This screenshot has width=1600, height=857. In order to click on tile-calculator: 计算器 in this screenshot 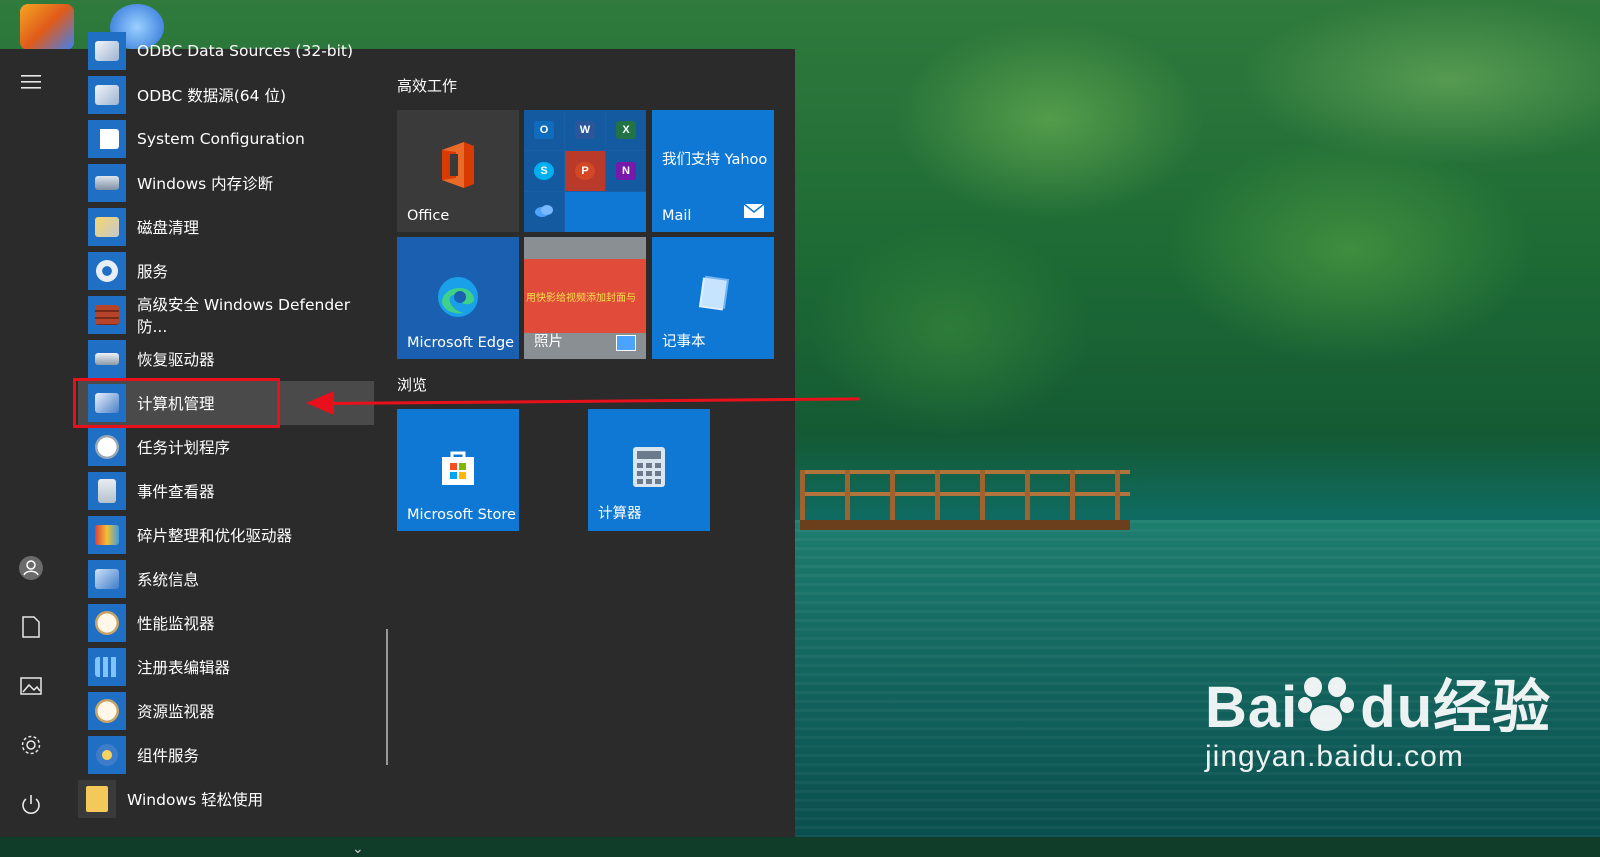, I will do `click(649, 470)`.